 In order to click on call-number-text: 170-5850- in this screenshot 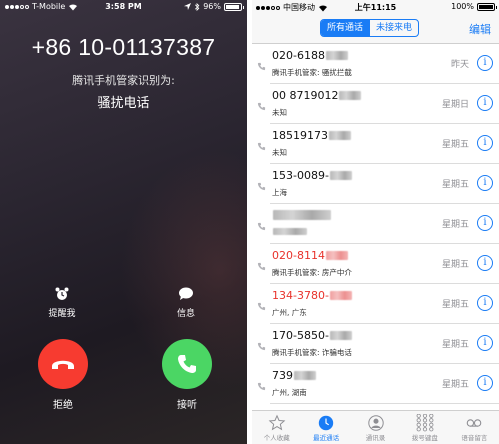, I will do `click(300, 335)`.